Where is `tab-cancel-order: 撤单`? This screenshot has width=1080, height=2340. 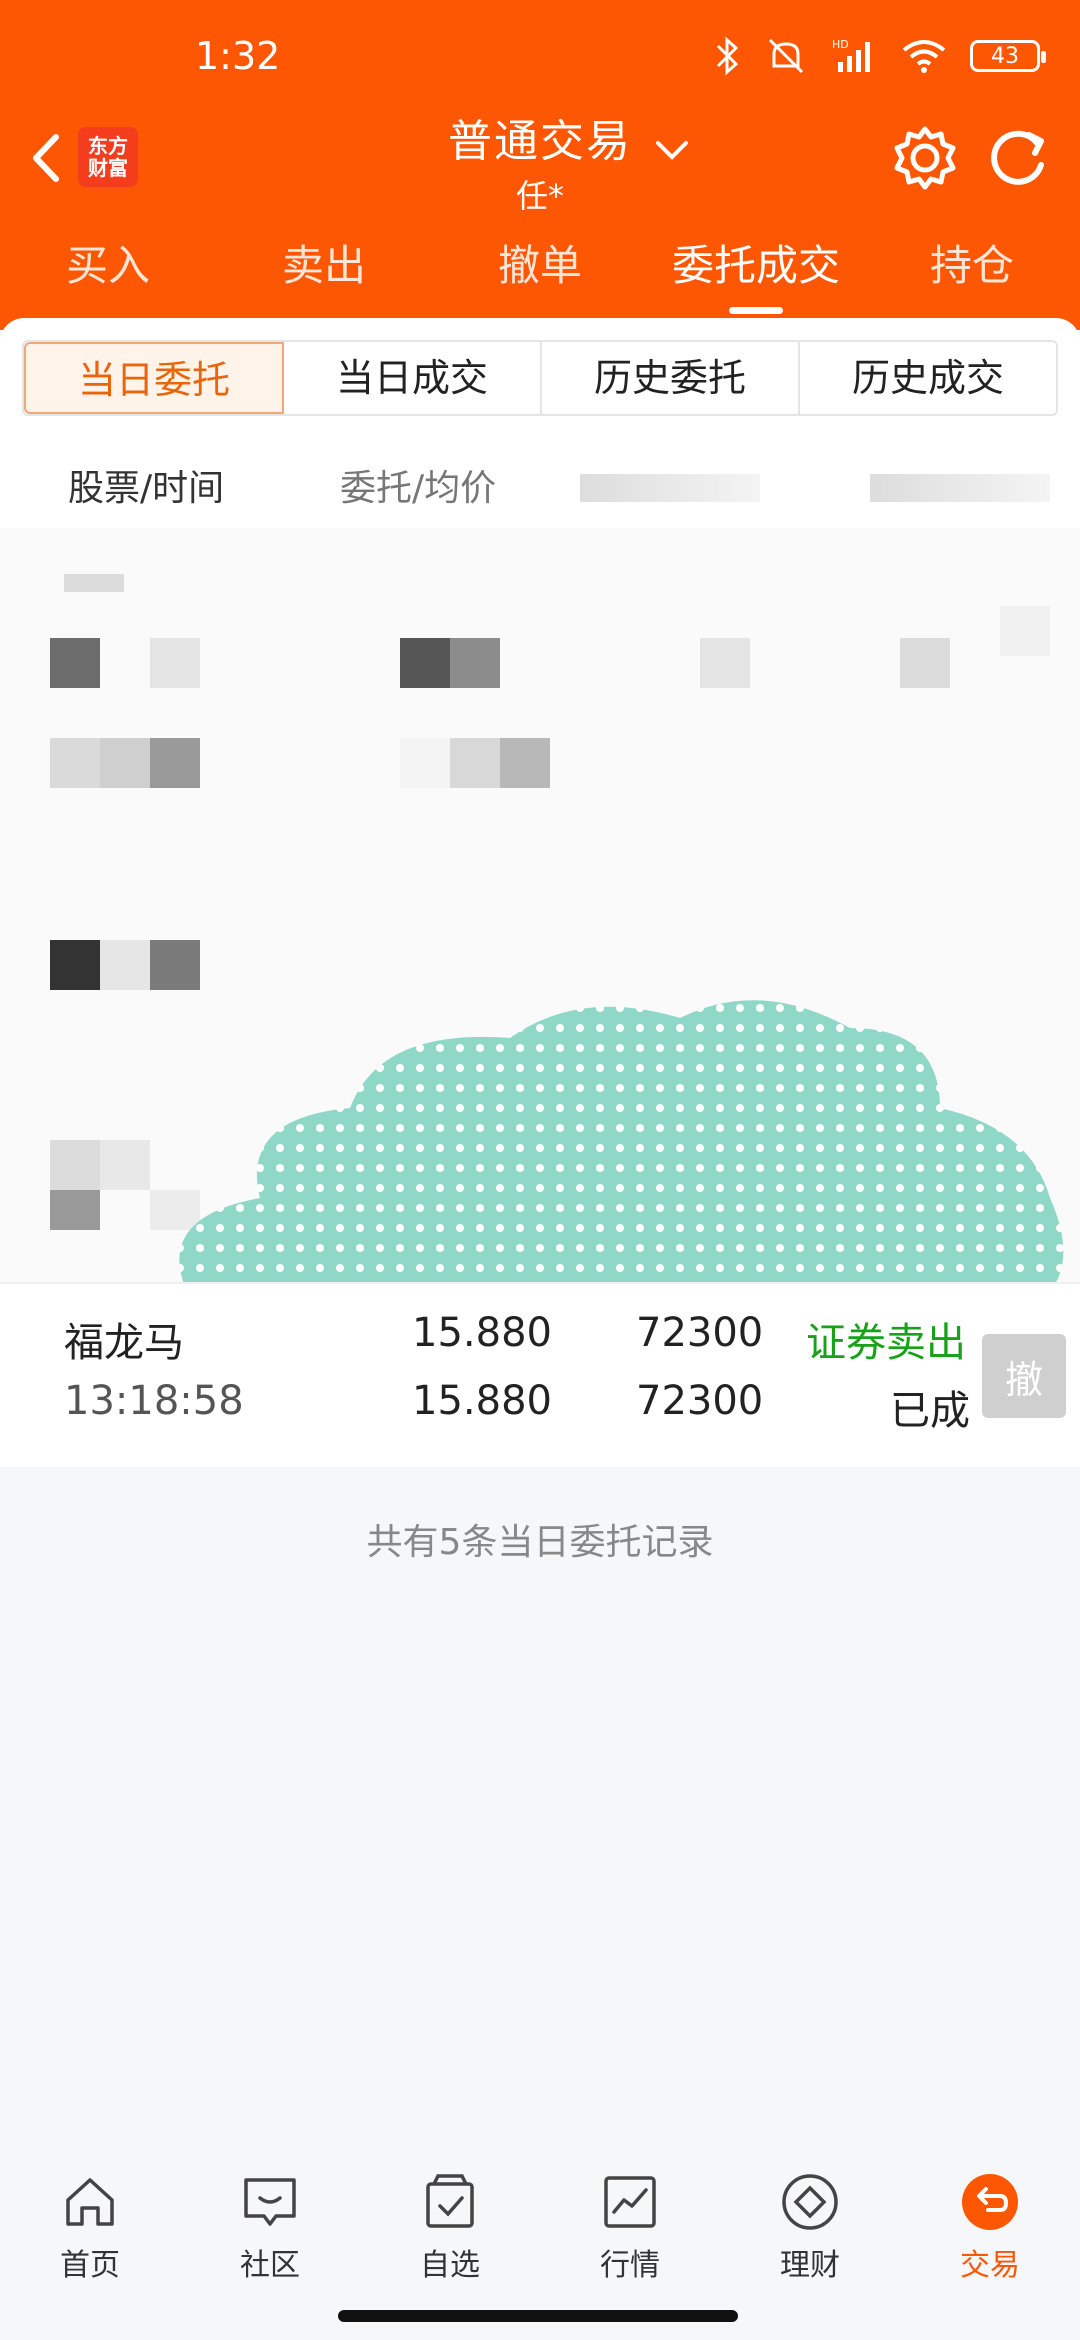 tab-cancel-order: 撤单 is located at coordinates (540, 272).